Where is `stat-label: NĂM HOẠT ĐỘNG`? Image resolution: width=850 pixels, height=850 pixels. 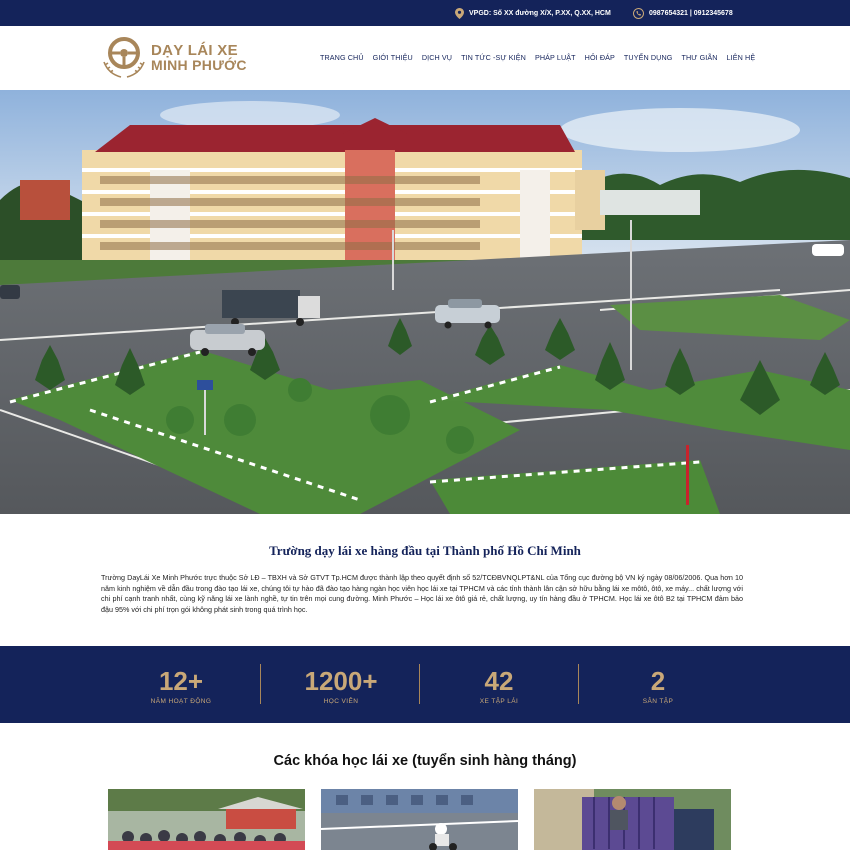 stat-label: NĂM HOẠT ĐỘNG is located at coordinates (181, 701).